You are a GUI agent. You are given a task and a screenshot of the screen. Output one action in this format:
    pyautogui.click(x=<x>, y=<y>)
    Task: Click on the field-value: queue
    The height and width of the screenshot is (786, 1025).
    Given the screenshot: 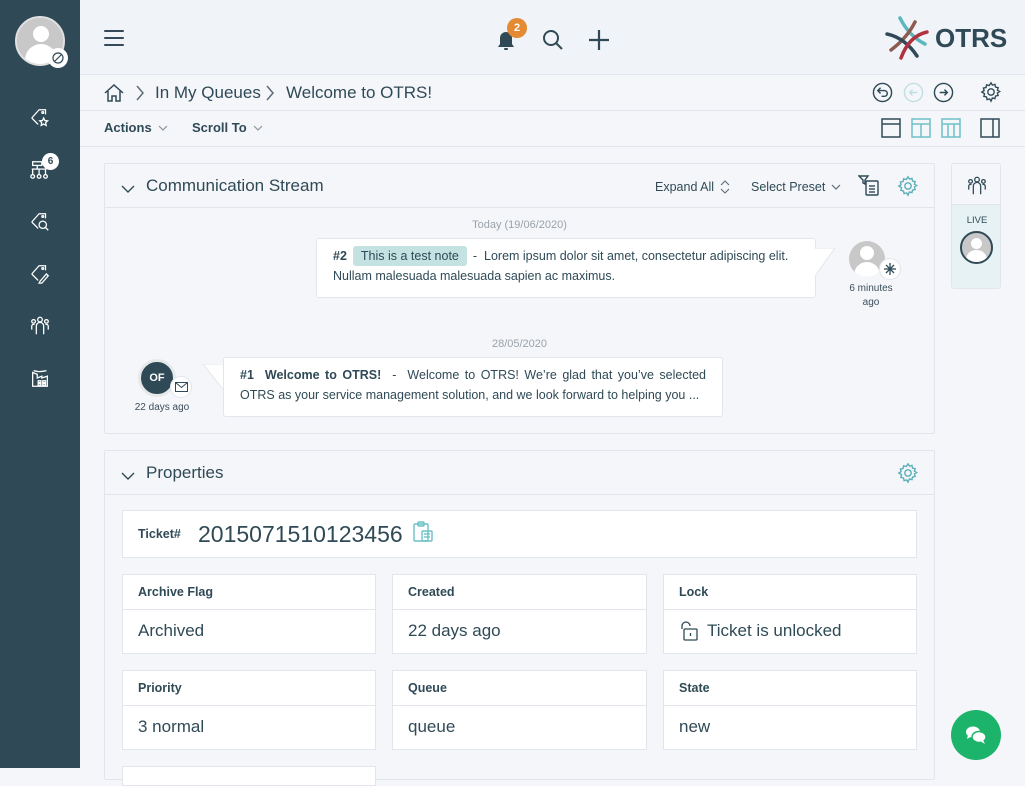 What is the action you would take?
    pyautogui.click(x=432, y=726)
    